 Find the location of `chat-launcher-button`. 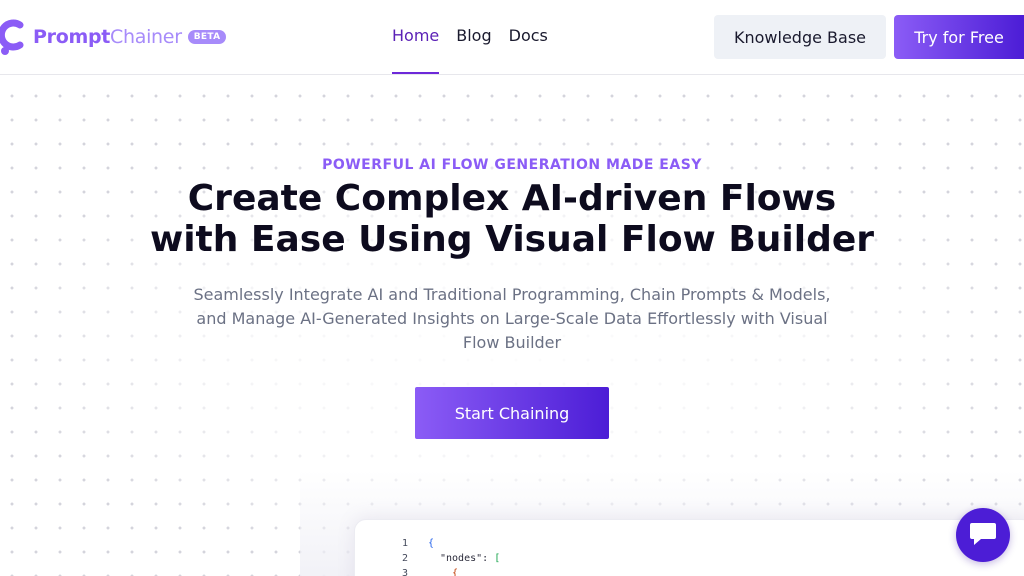

chat-launcher-button is located at coordinates (983, 535).